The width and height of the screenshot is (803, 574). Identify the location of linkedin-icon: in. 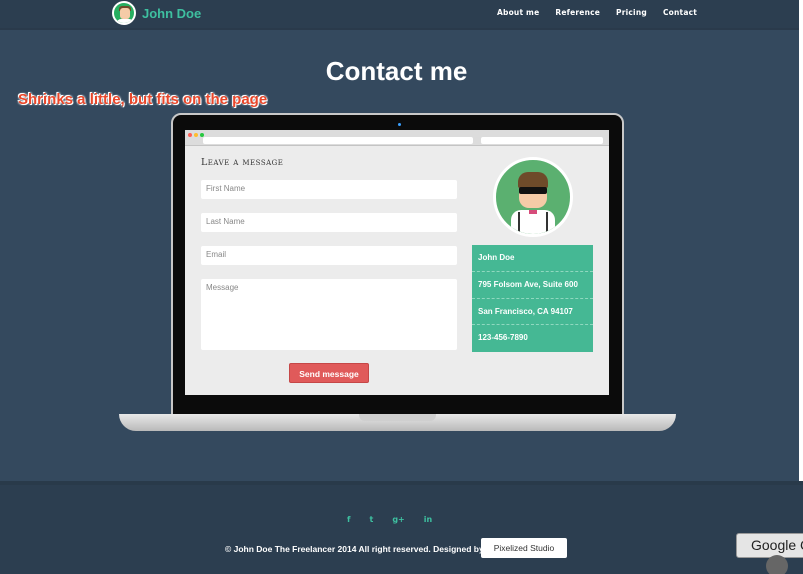
(428, 519).